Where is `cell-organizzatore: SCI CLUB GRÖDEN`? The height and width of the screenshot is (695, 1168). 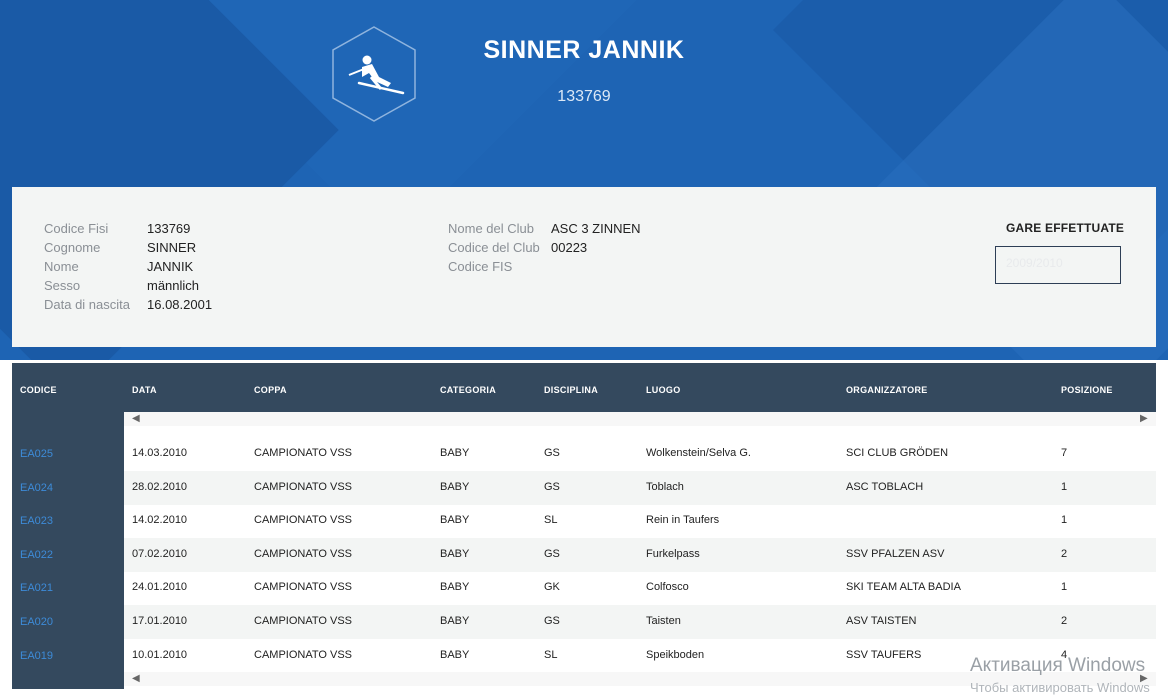
cell-organizzatore: SCI CLUB GRÖDEN is located at coordinates (897, 453).